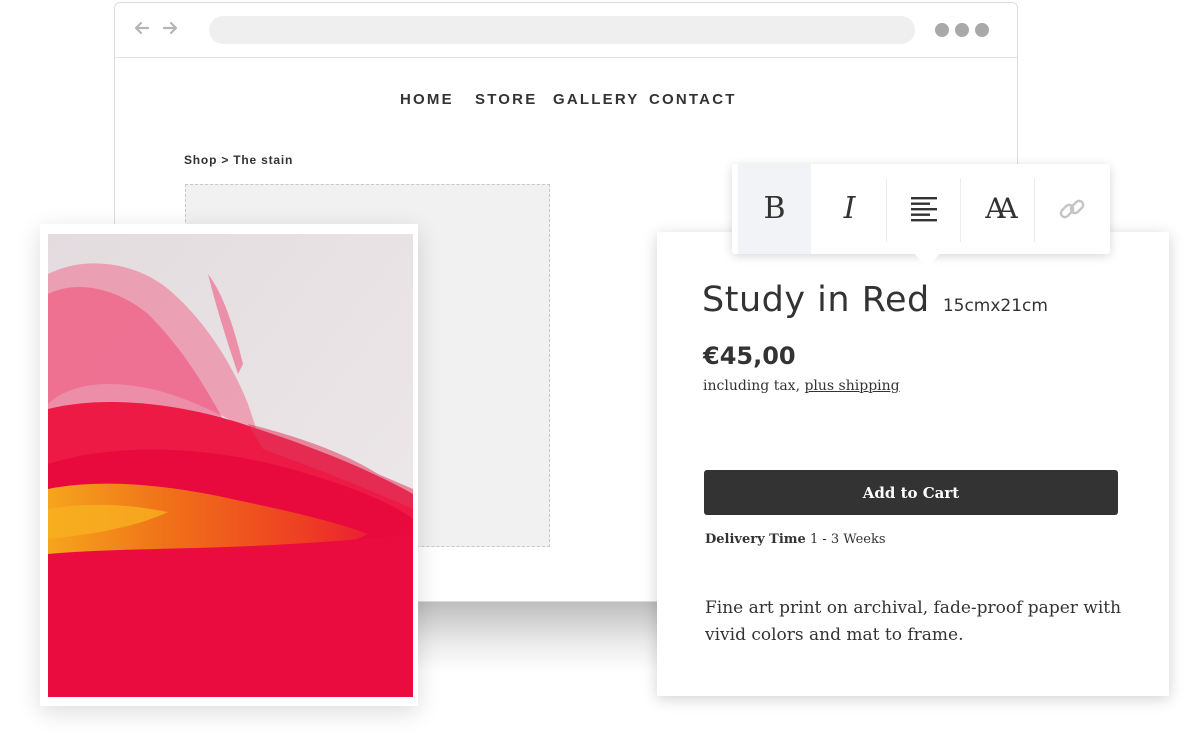 The width and height of the screenshot is (1186, 752). What do you see at coordinates (506, 99) in the screenshot?
I see `nav-item-store: STORE` at bounding box center [506, 99].